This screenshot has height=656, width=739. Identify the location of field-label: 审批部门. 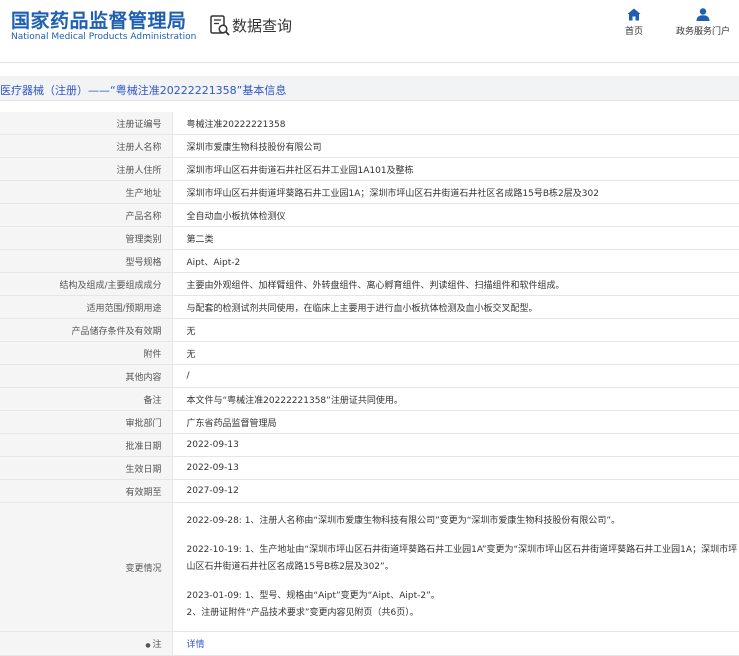
(86, 422).